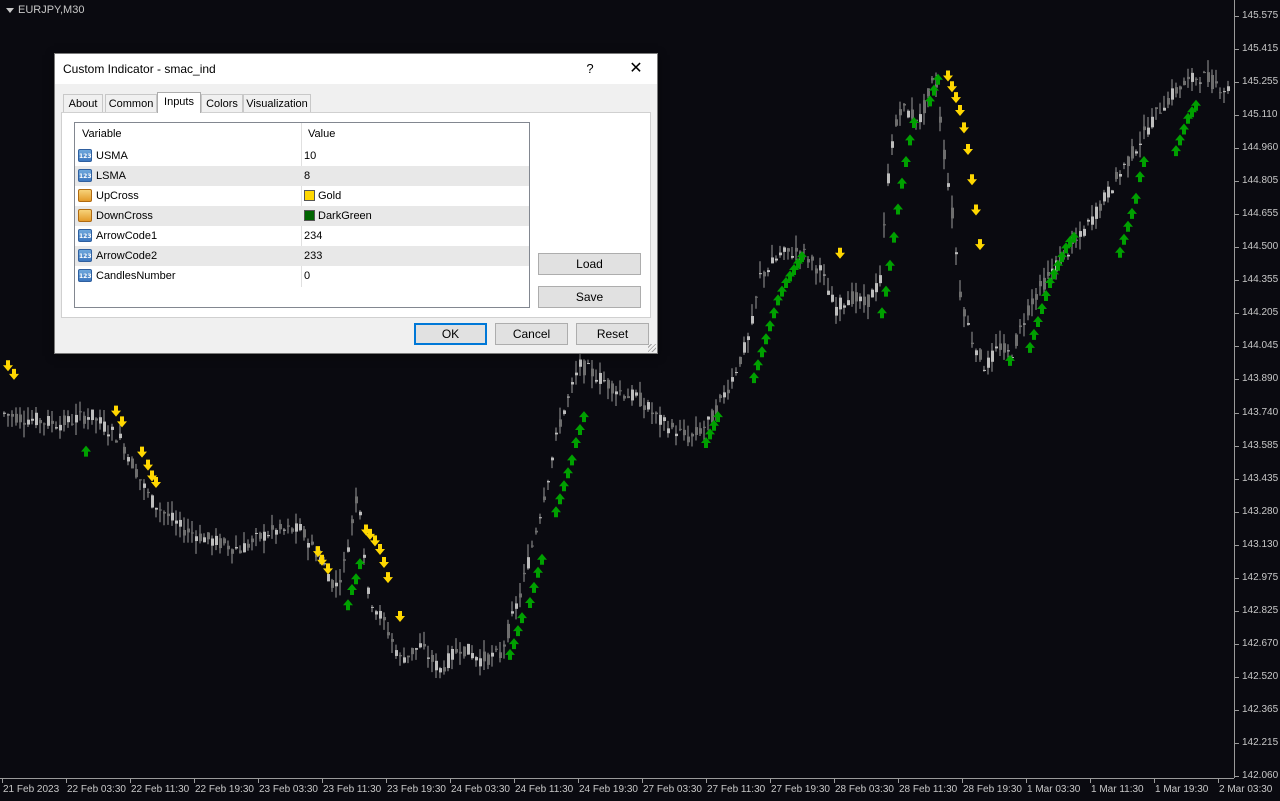 This screenshot has width=1280, height=801. I want to click on input-row-downcross: DownCross DarkGreen, so click(302, 216).